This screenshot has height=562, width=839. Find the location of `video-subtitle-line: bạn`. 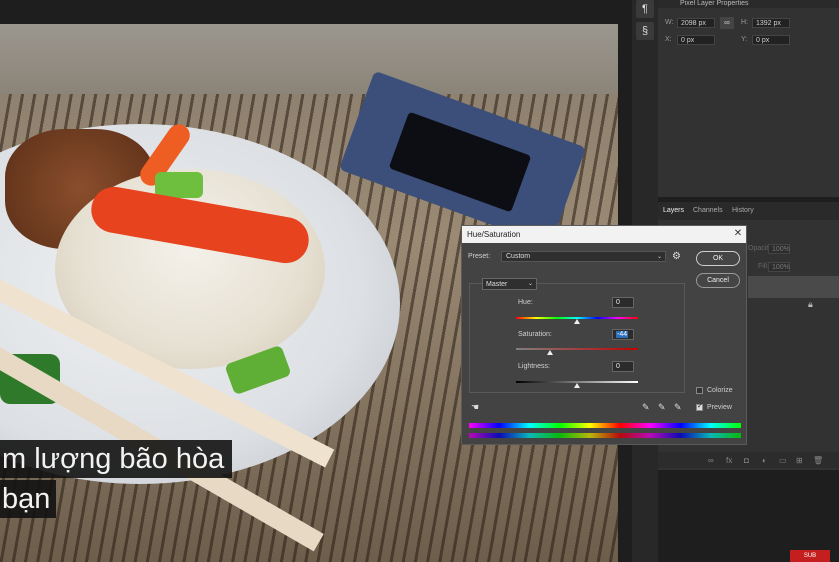

video-subtitle-line: bạn is located at coordinates (28, 499).